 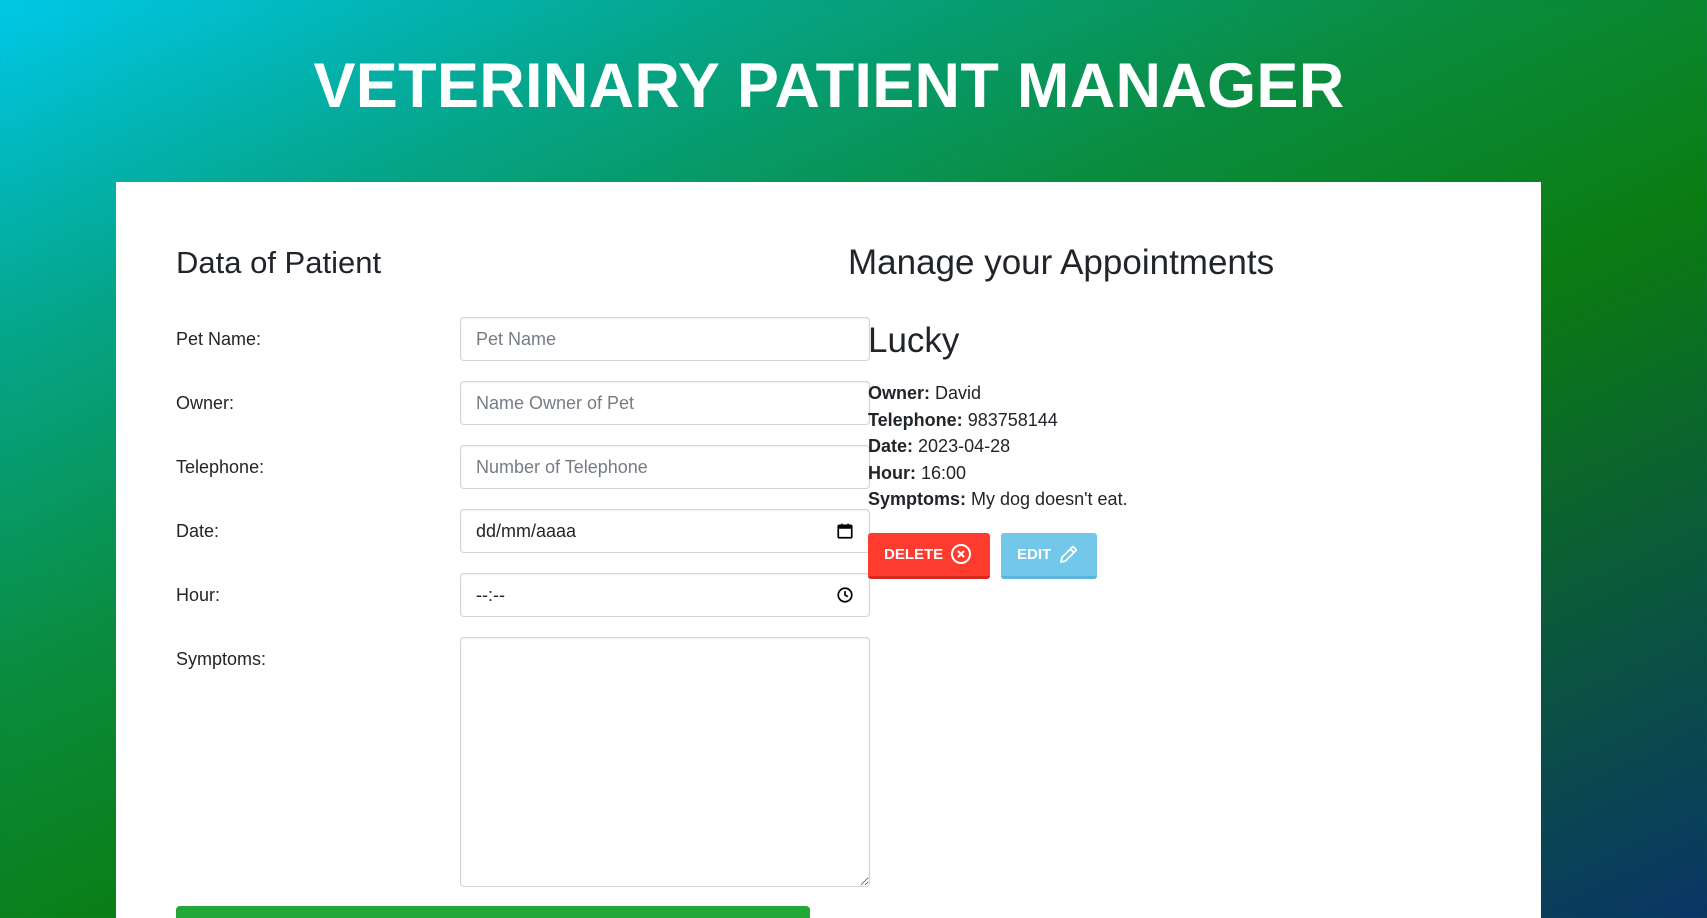 What do you see at coordinates (915, 419) in the screenshot?
I see `appointment-telephone-label: Telephone:` at bounding box center [915, 419].